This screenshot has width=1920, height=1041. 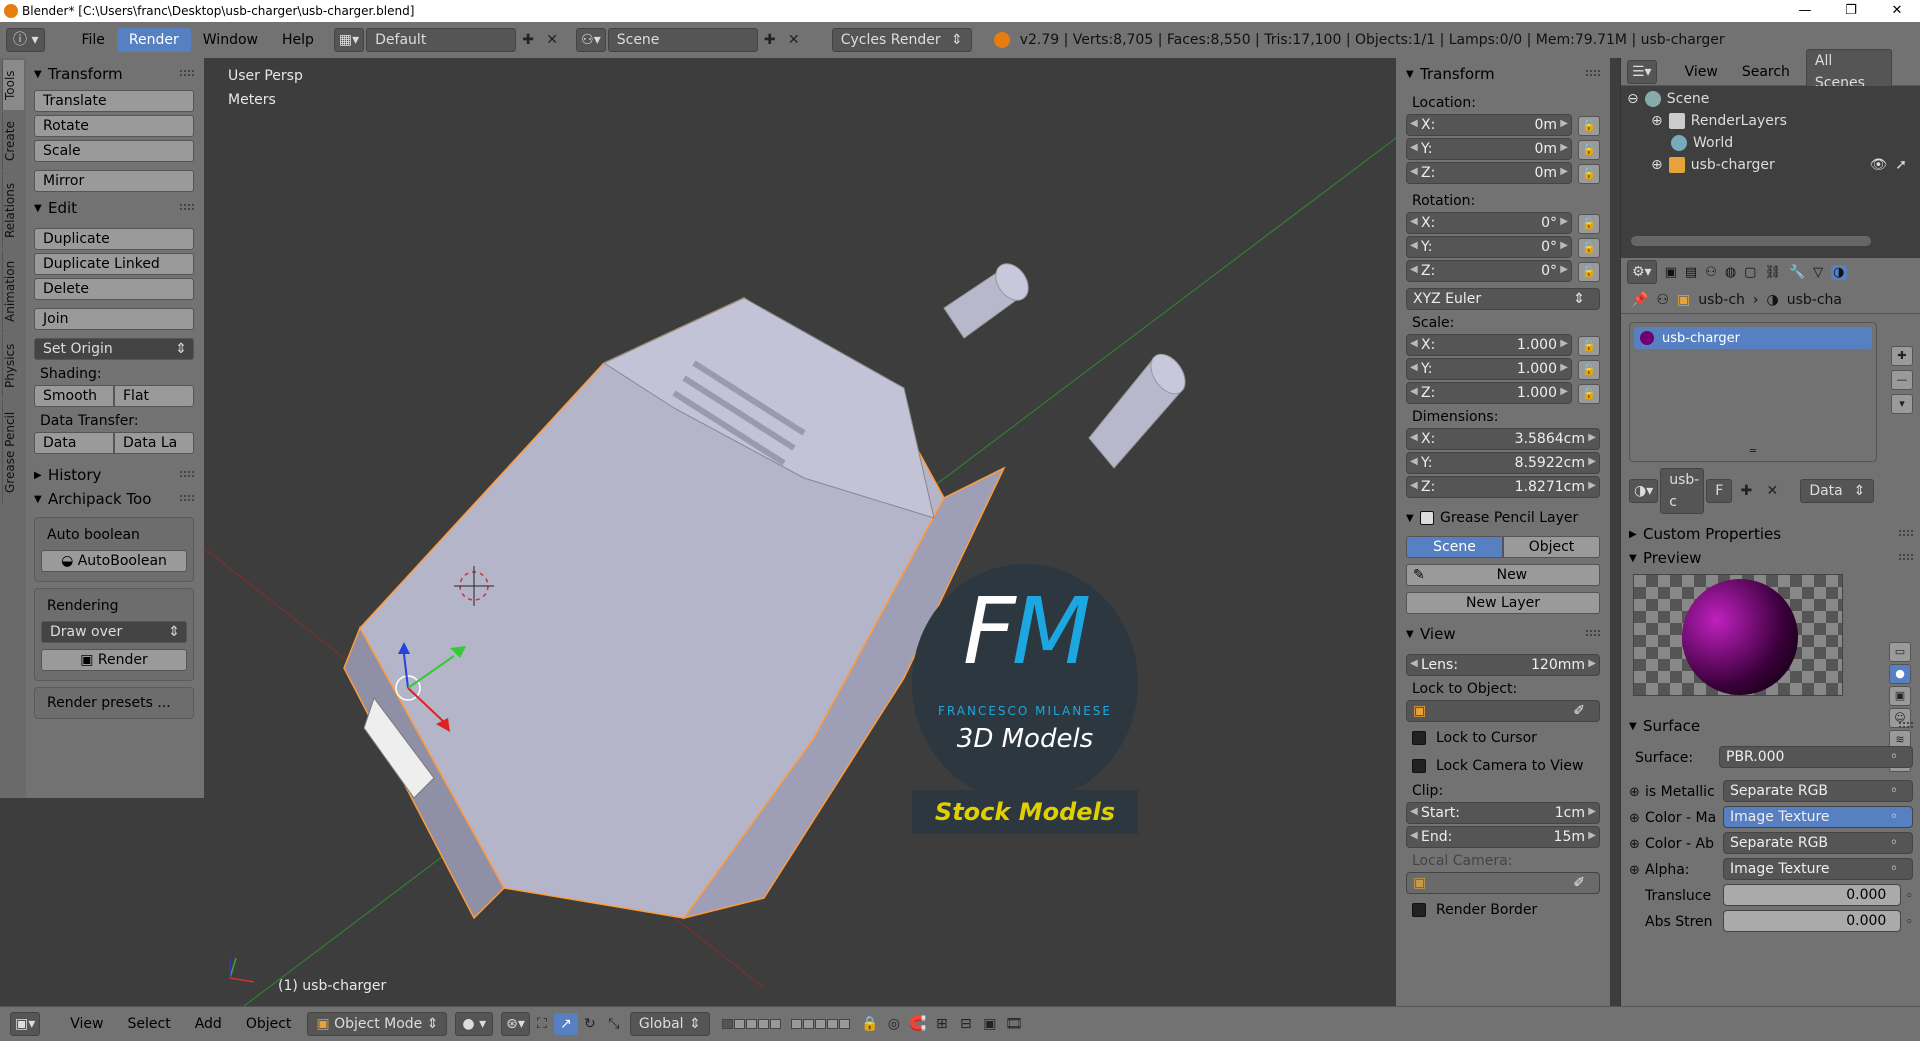 What do you see at coordinates (1772, 272) in the screenshot?
I see `constraints-tab-icon: ⛓` at bounding box center [1772, 272].